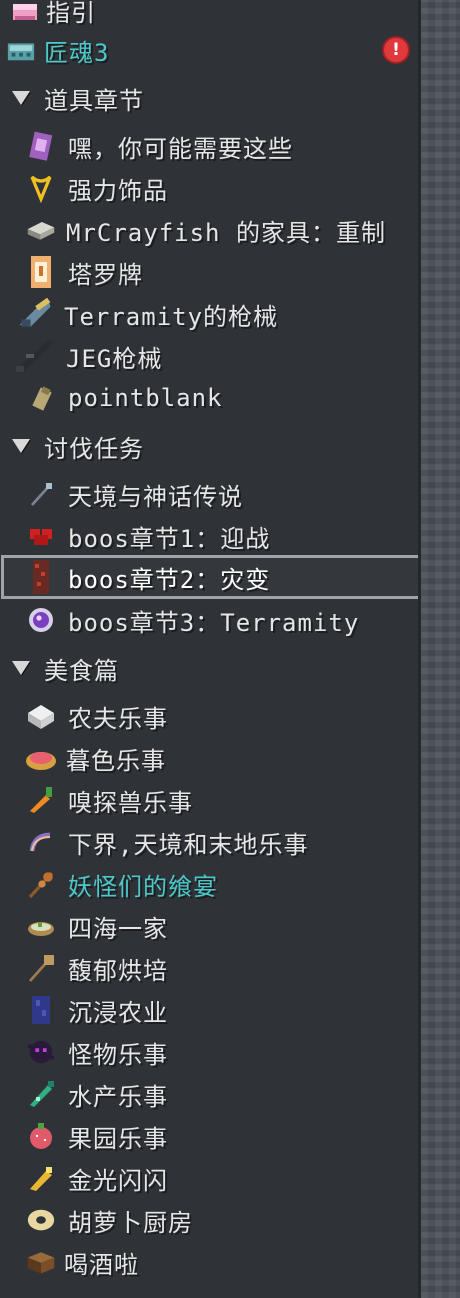 The image size is (460, 1298). What do you see at coordinates (180, 148) in the screenshot?
I see `chapter-label: 嘿，你可能需要这些` at bounding box center [180, 148].